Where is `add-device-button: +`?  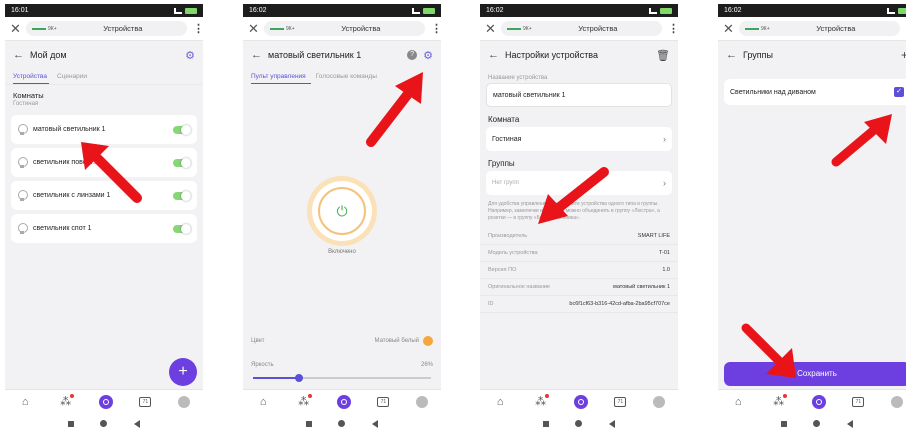
add-device-button: + is located at coordinates (183, 372).